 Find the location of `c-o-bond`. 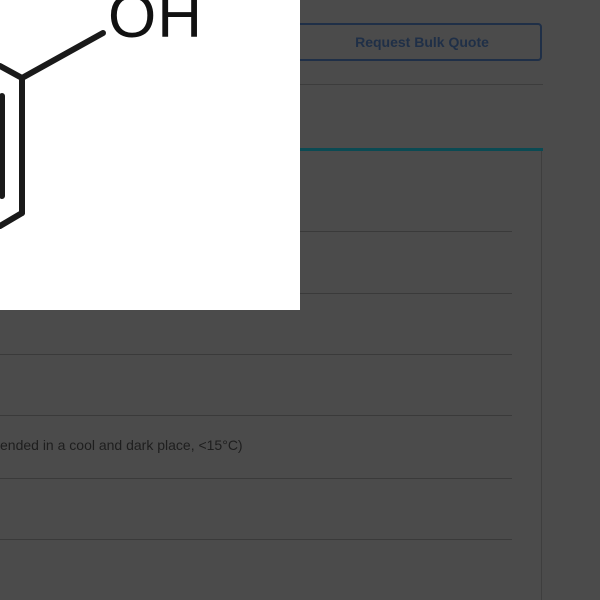

c-o-bond is located at coordinates (62, 55).